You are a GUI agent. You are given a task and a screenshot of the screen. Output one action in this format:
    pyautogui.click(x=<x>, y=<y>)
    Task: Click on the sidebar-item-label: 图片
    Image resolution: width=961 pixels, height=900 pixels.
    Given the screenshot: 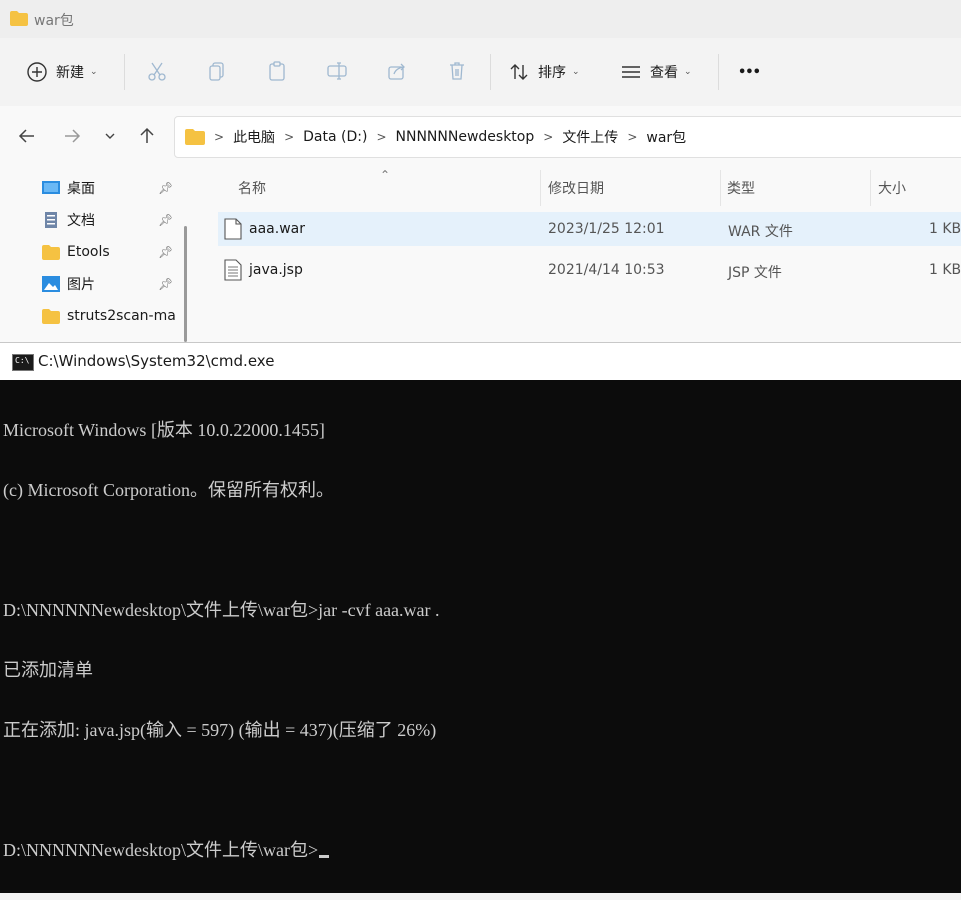 What is the action you would take?
    pyautogui.click(x=81, y=285)
    